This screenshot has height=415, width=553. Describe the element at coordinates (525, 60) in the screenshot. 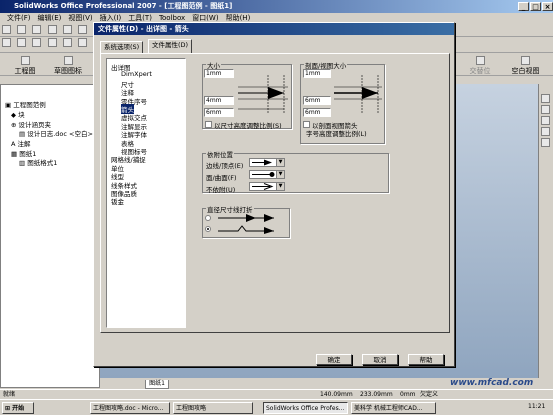

I see `blank-view-icon` at that location.